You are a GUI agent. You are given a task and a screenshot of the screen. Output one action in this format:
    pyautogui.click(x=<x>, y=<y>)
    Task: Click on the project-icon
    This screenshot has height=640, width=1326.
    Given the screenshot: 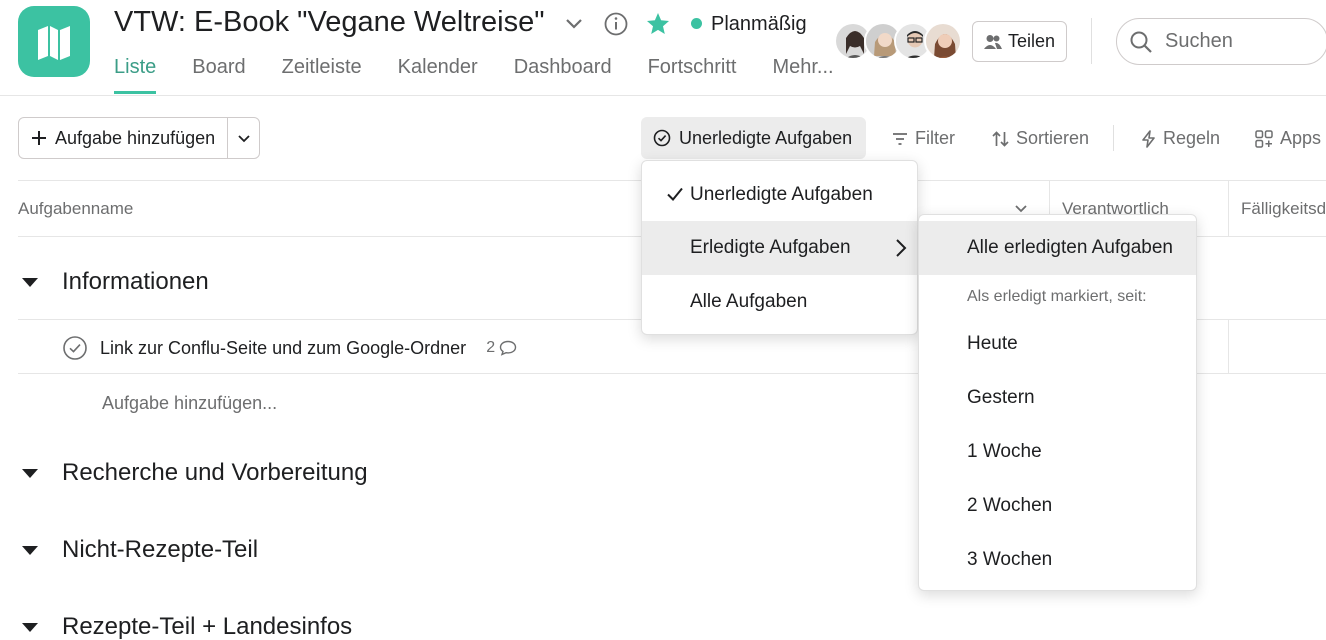 What is the action you would take?
    pyautogui.click(x=54, y=41)
    